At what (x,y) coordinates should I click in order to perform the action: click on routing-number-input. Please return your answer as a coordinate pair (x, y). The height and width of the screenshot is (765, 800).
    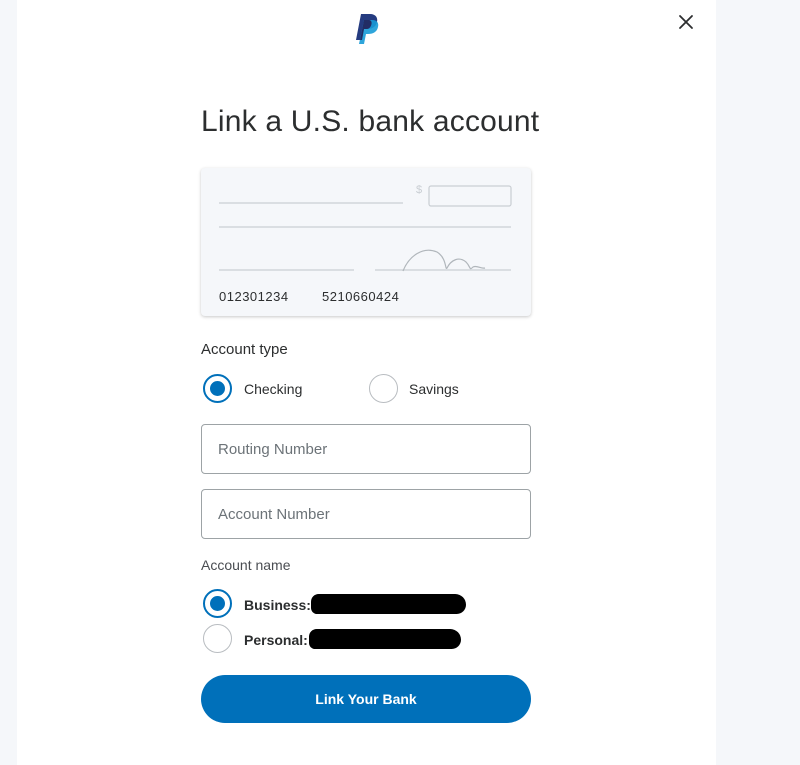
    Looking at the image, I should click on (366, 449).